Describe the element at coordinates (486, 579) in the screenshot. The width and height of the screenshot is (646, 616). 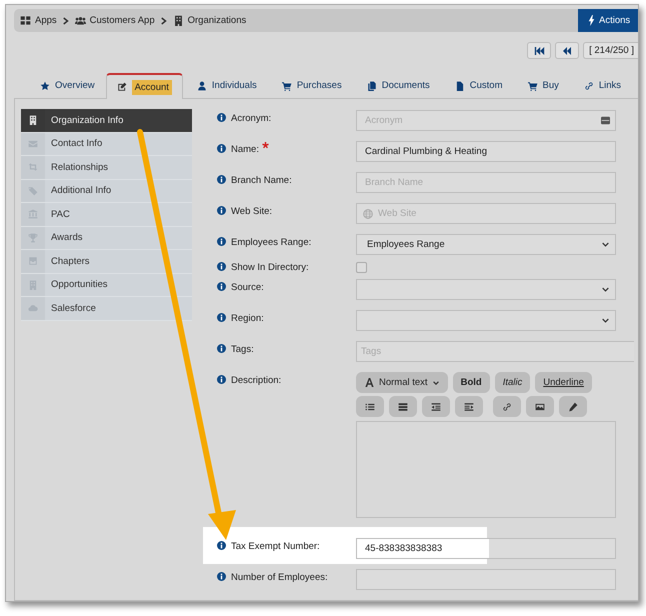
I see `text-field` at that location.